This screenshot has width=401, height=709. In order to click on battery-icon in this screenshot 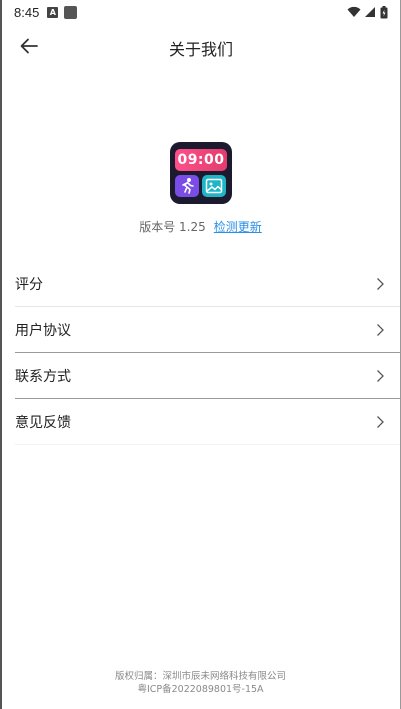, I will do `click(384, 11)`.